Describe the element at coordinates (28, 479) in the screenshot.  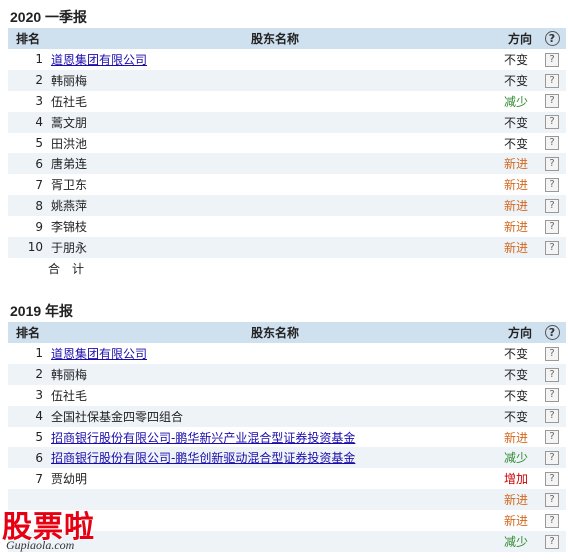
I see `rank-cell: 7` at that location.